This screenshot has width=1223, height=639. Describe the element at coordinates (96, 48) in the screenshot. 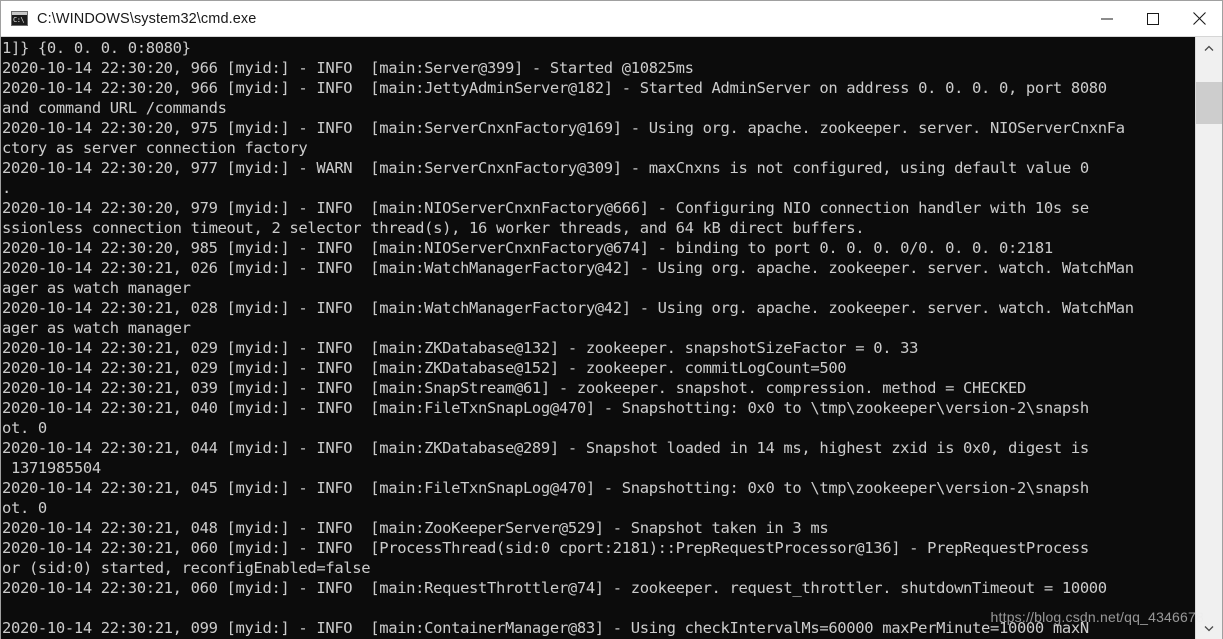

I see `console-line: 1]} {0. 0. 0. 0:8080}` at that location.